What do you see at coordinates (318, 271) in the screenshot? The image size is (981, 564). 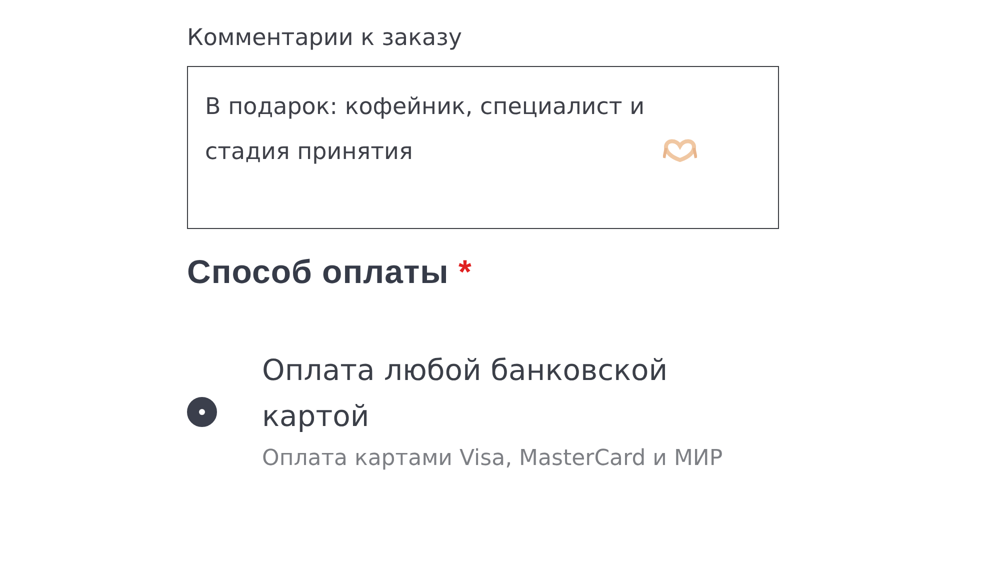 I see `section-heading: Способ оплаты` at bounding box center [318, 271].